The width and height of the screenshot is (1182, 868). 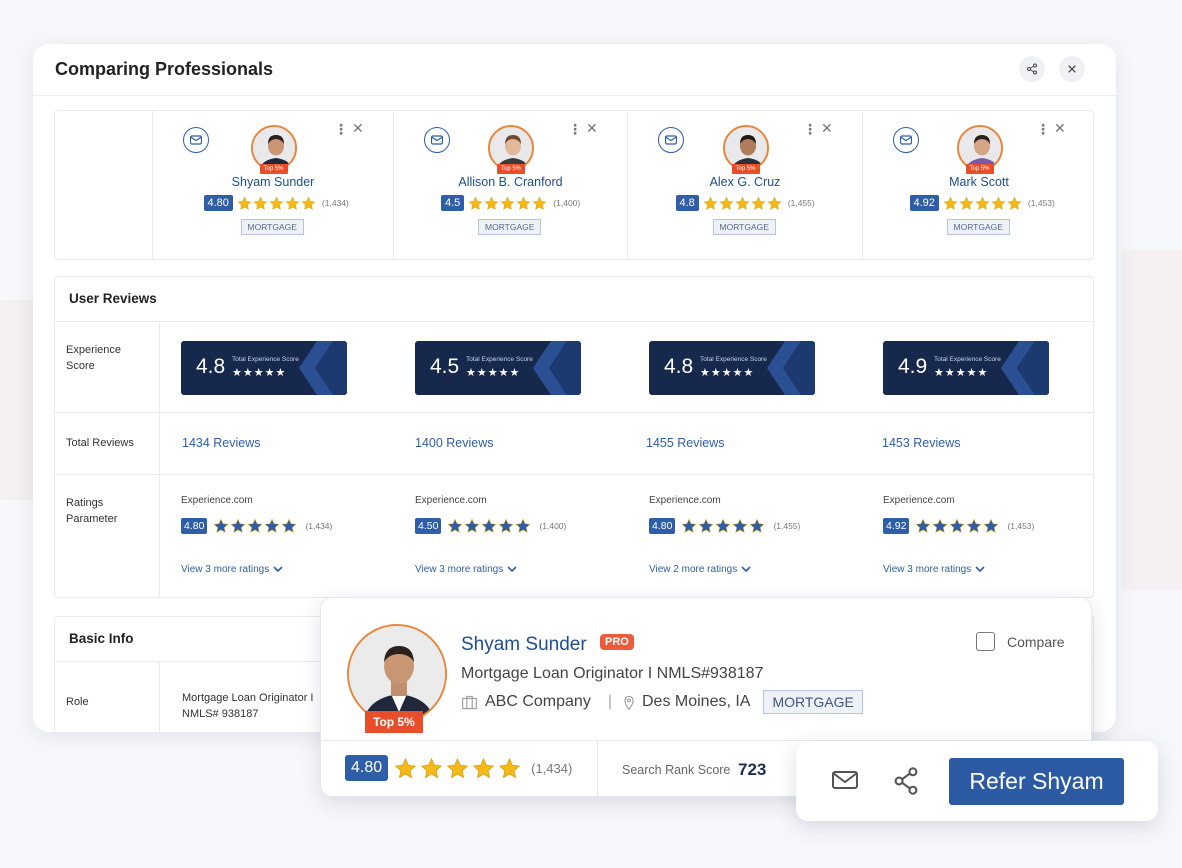 I want to click on panel-header: Comparing Professionals, so click(x=574, y=70).